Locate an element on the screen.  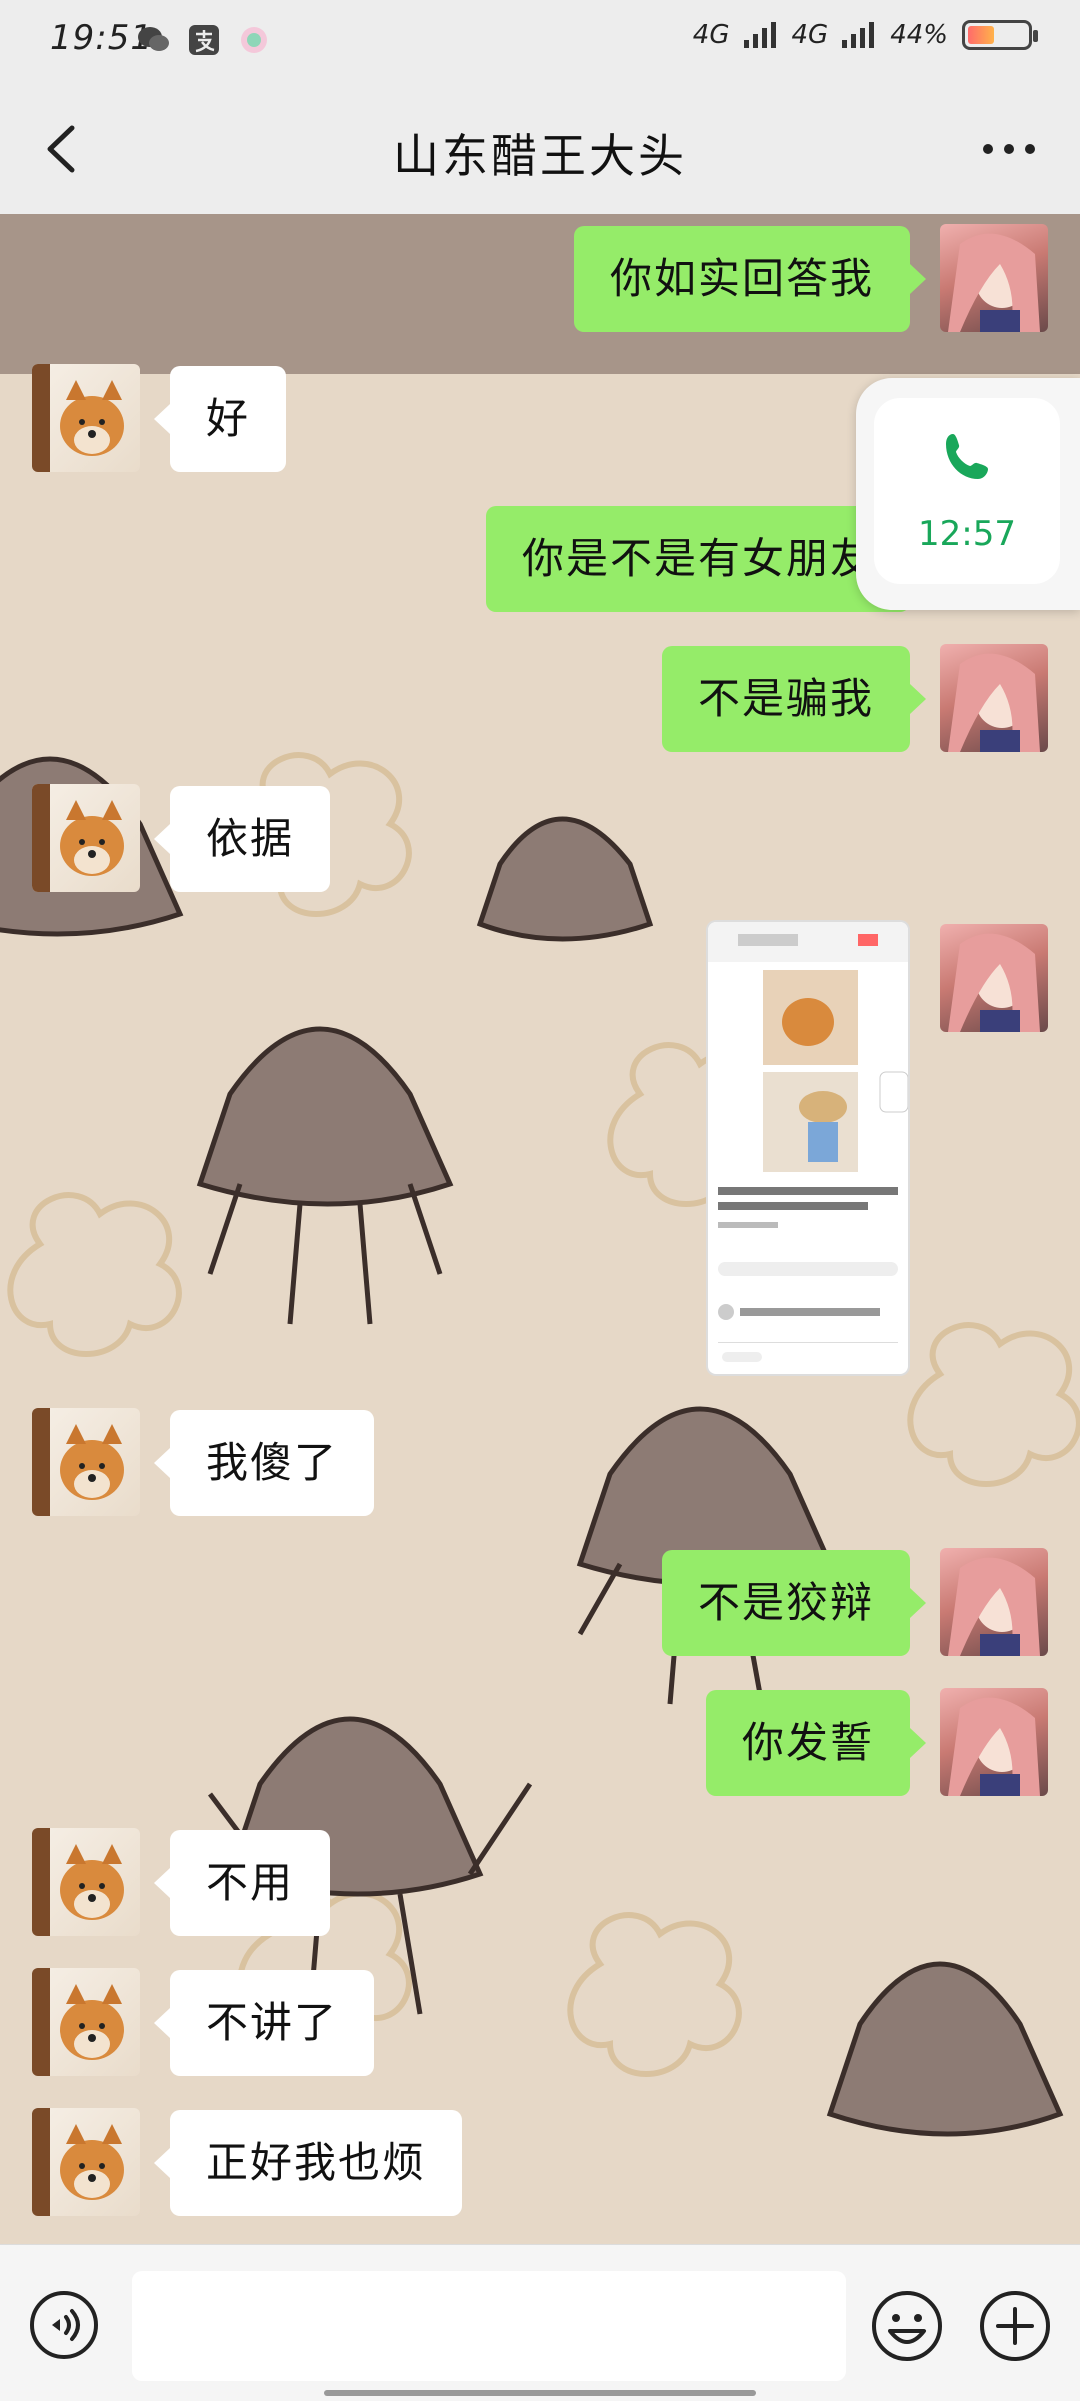
voice-button is located at coordinates (64, 2325).